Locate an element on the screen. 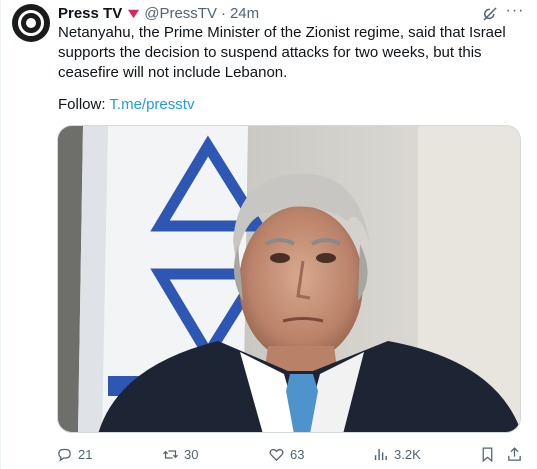 The image size is (537, 469). bookmark-button is located at coordinates (490, 454).